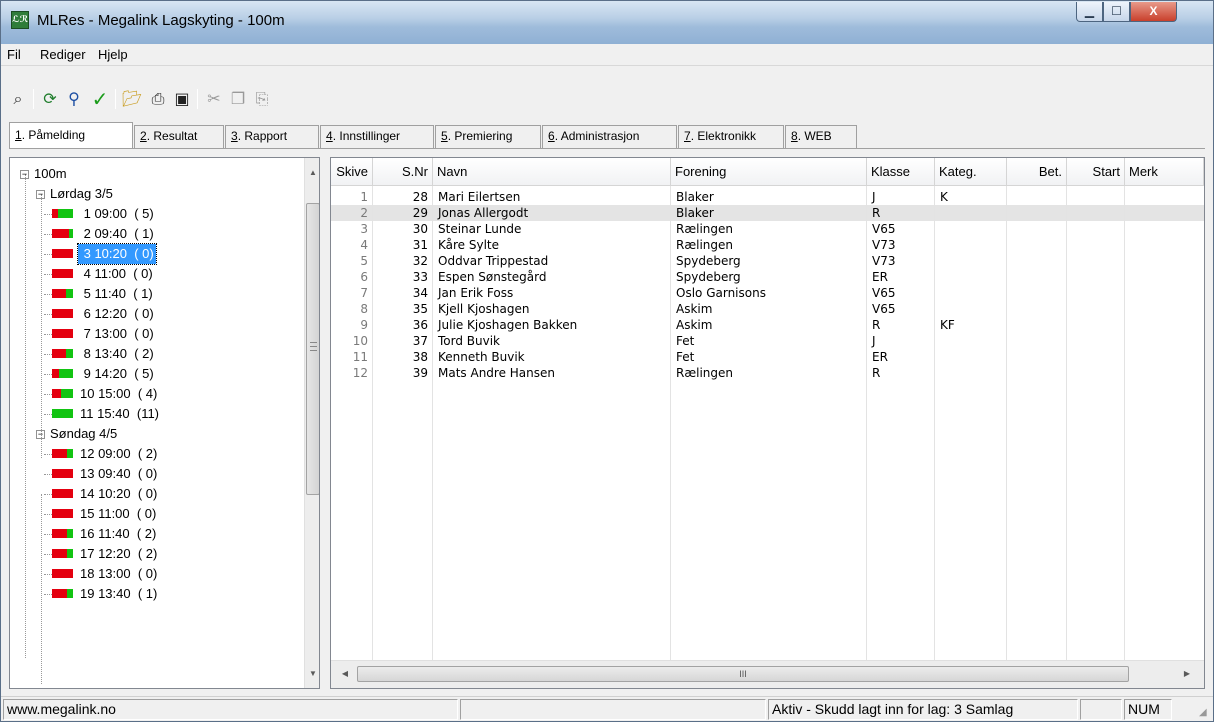 The height and width of the screenshot is (722, 1214). Describe the element at coordinates (100, 99) in the screenshot. I see `check-icon: ✓` at that location.